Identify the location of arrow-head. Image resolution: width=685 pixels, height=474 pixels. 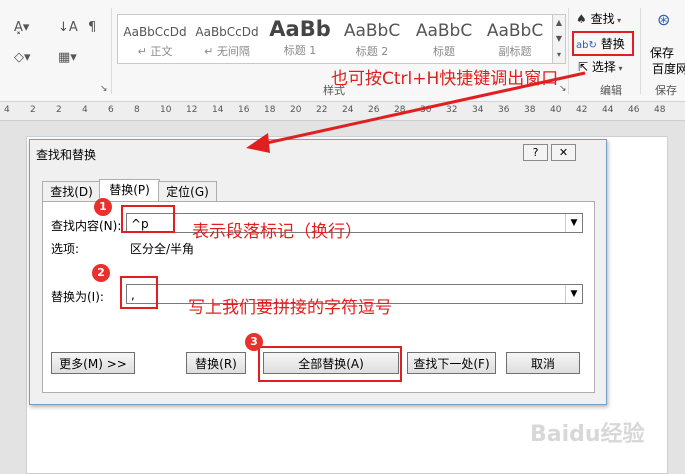
(258, 143).